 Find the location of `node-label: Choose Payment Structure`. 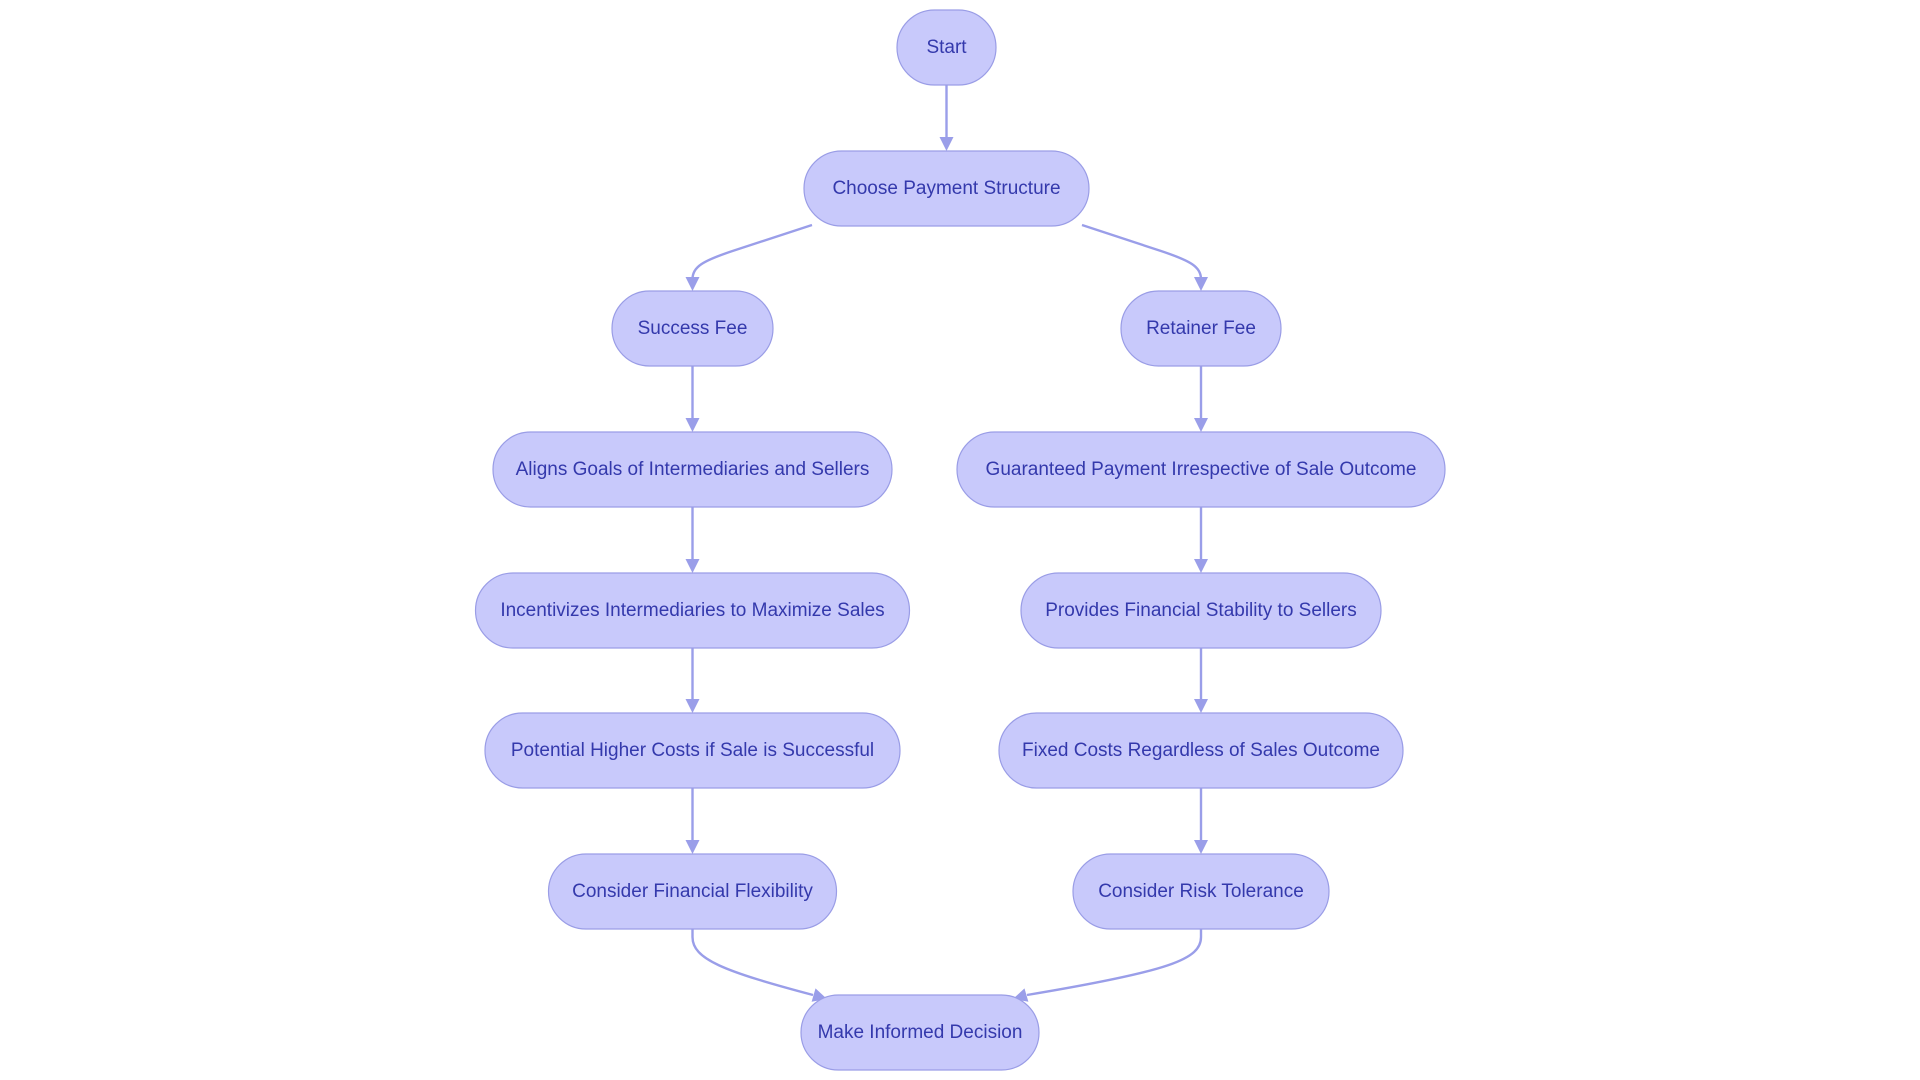

node-label: Choose Payment Structure is located at coordinates (946, 188).